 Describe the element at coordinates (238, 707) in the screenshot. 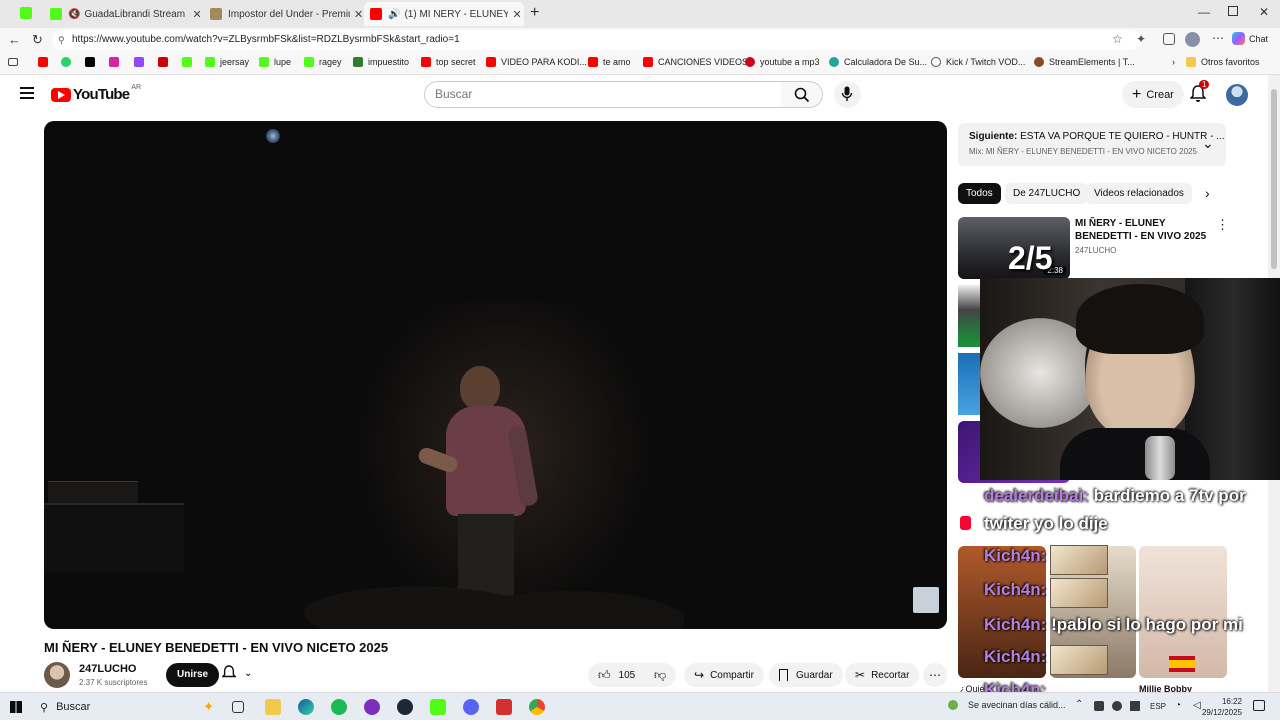

I see `task-view-icon` at that location.